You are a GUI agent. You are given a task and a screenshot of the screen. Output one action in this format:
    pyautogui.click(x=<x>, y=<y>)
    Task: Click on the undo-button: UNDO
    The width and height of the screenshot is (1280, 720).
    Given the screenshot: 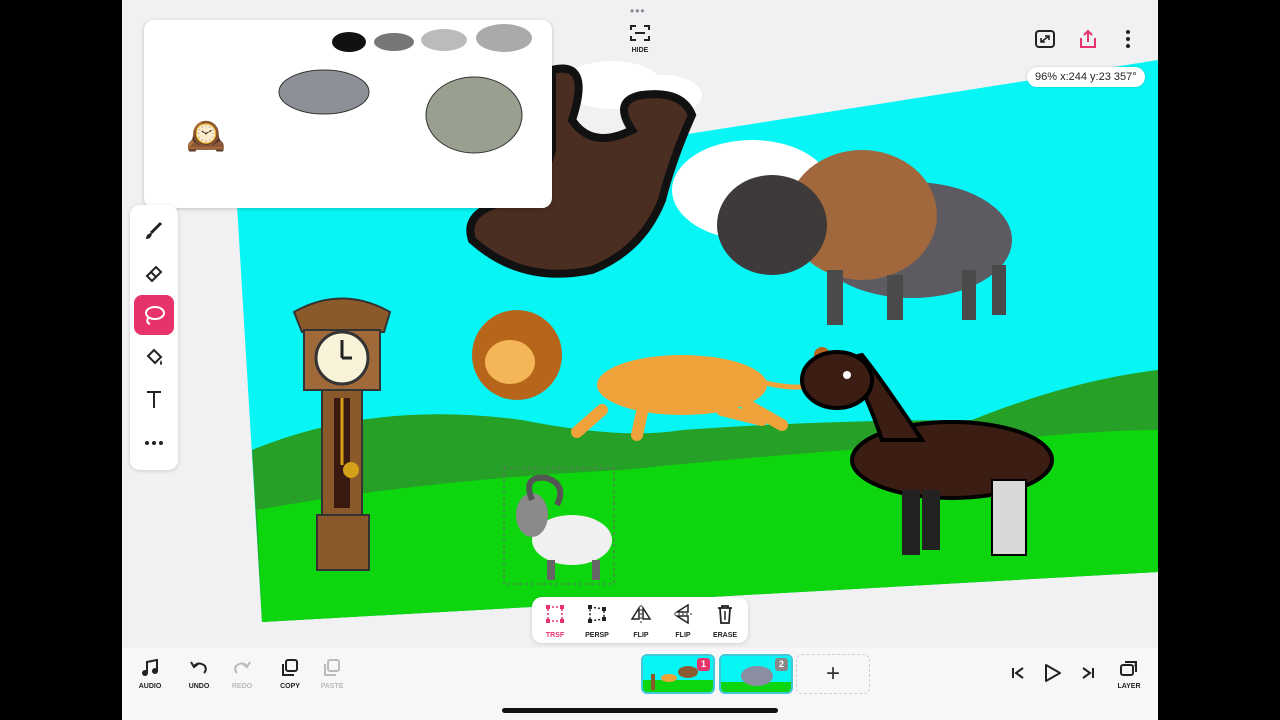 What is the action you would take?
    pyautogui.click(x=199, y=674)
    